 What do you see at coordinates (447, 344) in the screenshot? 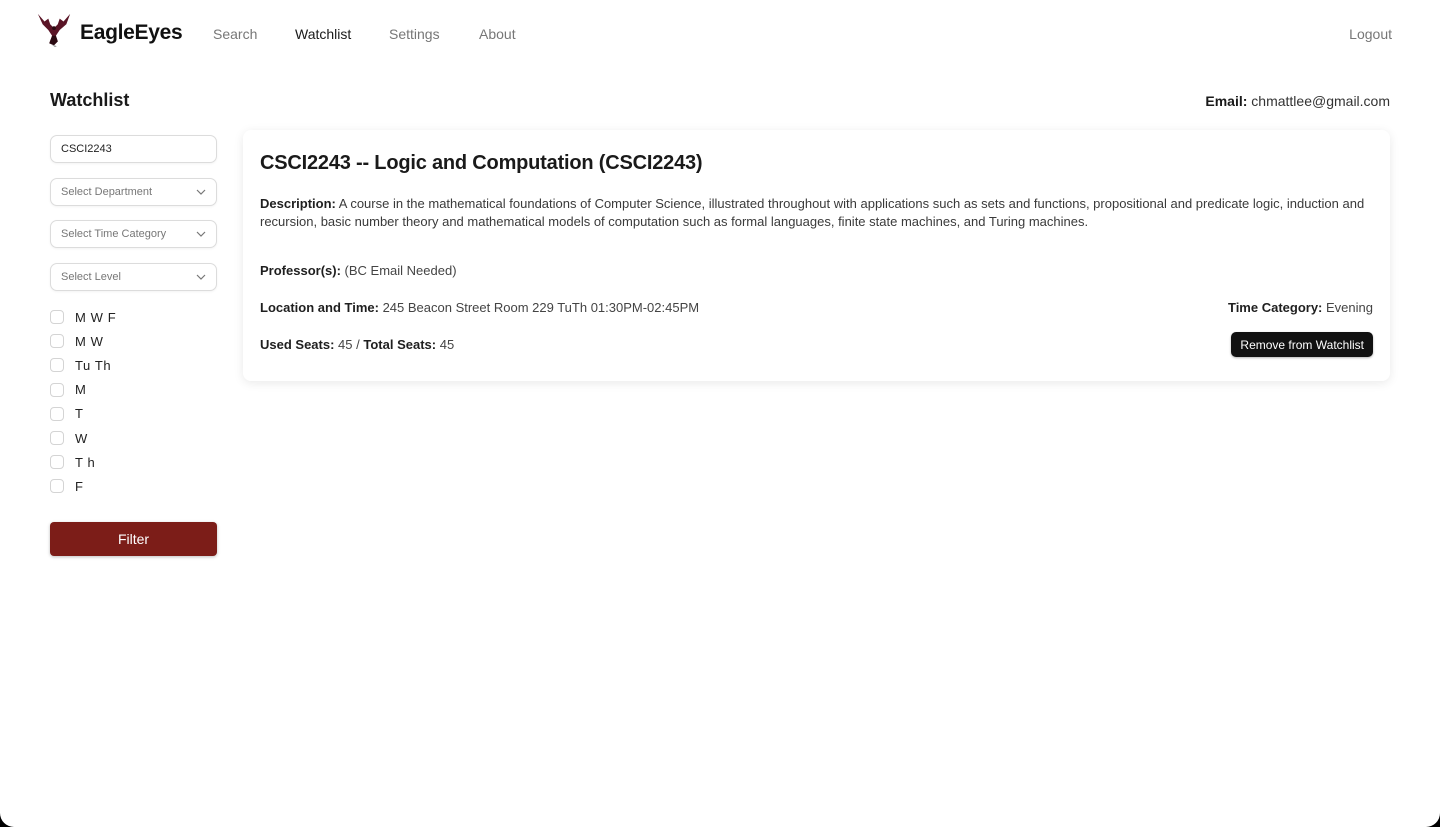
I see `total-seats-value: 45` at bounding box center [447, 344].